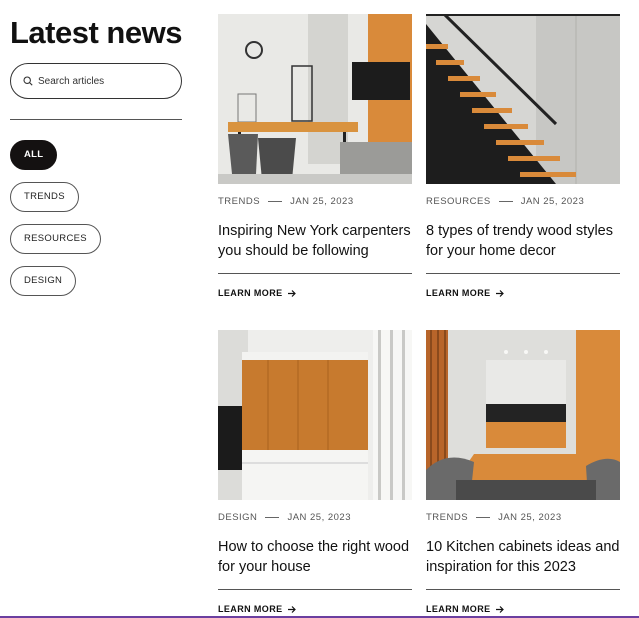 This screenshot has width=639, height=618. I want to click on sidebar-divider, so click(96, 119).